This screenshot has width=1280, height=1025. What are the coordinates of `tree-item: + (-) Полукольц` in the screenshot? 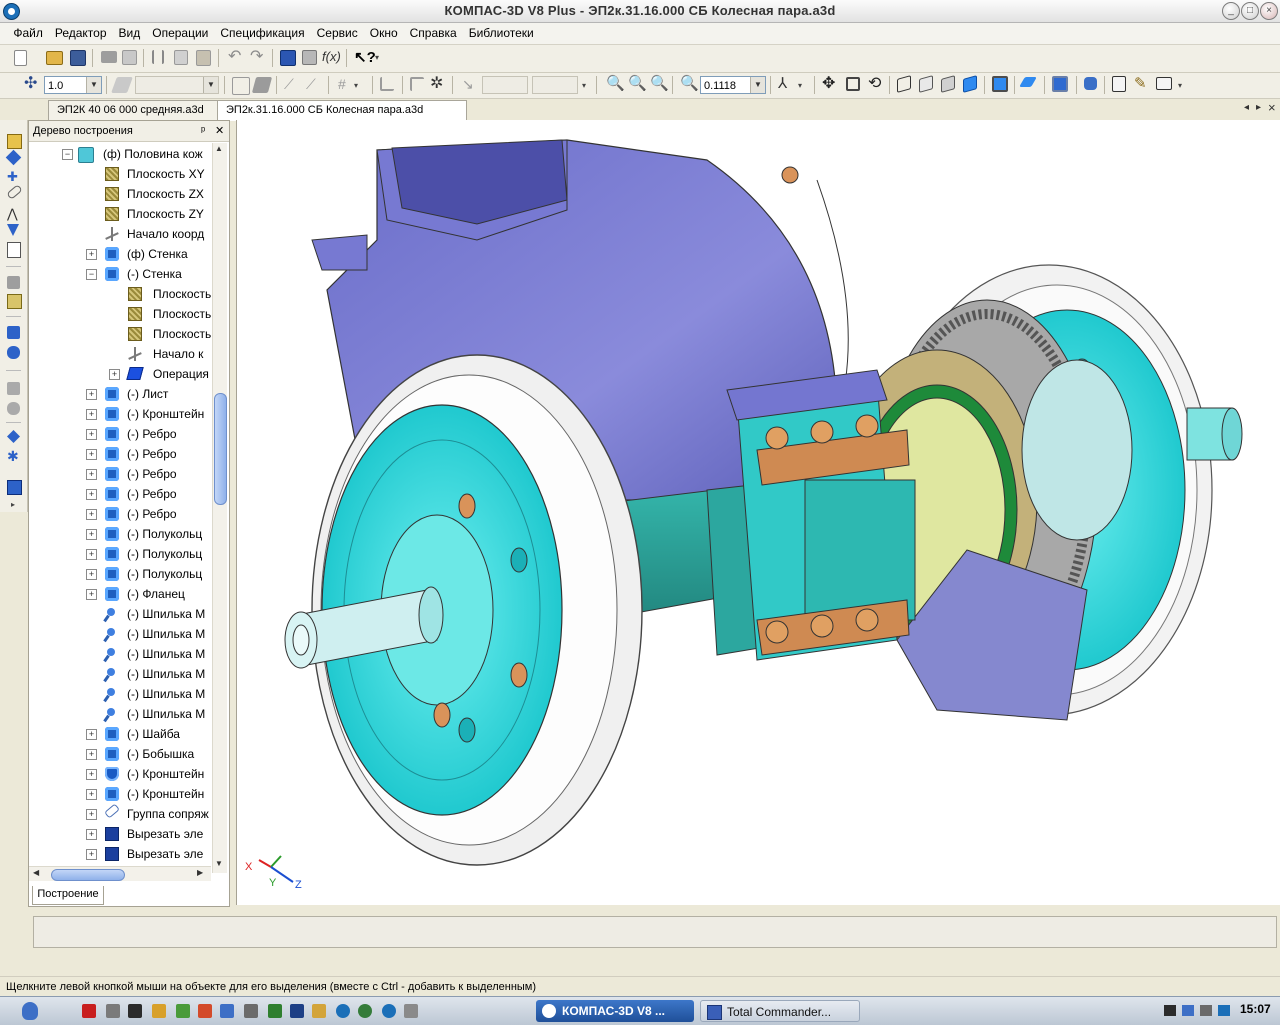 It's located at (120, 534).